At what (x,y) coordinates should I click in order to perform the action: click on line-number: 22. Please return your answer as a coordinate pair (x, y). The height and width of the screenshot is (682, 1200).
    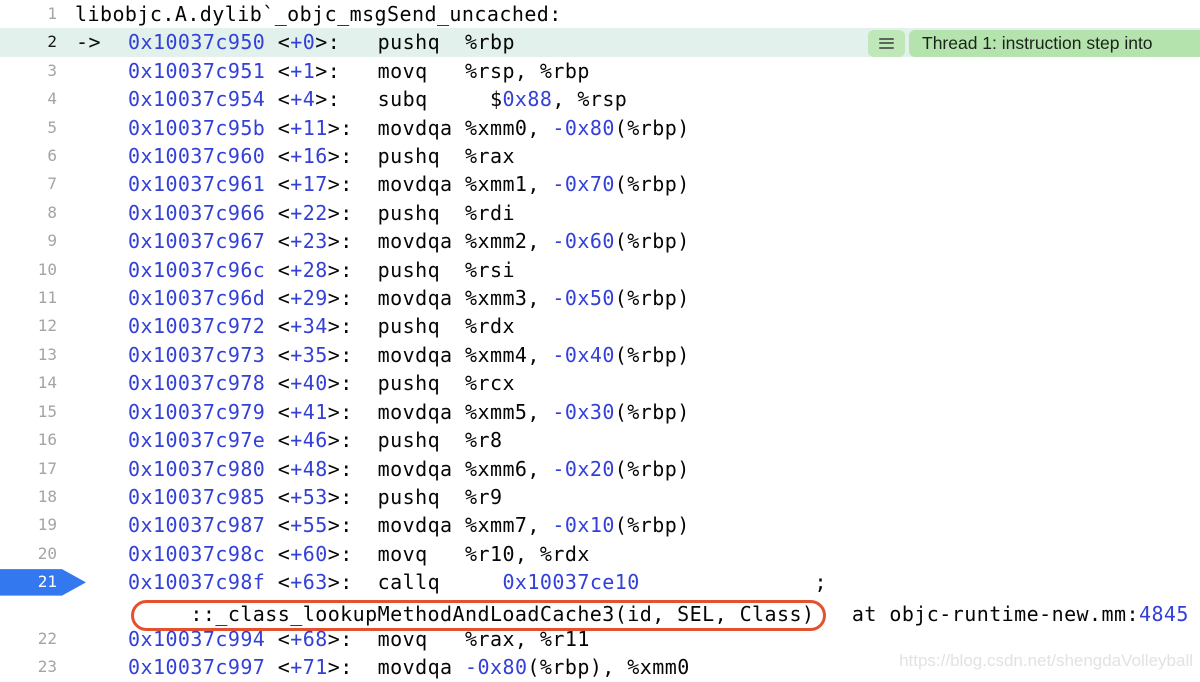
    Looking at the image, I should click on (28, 639).